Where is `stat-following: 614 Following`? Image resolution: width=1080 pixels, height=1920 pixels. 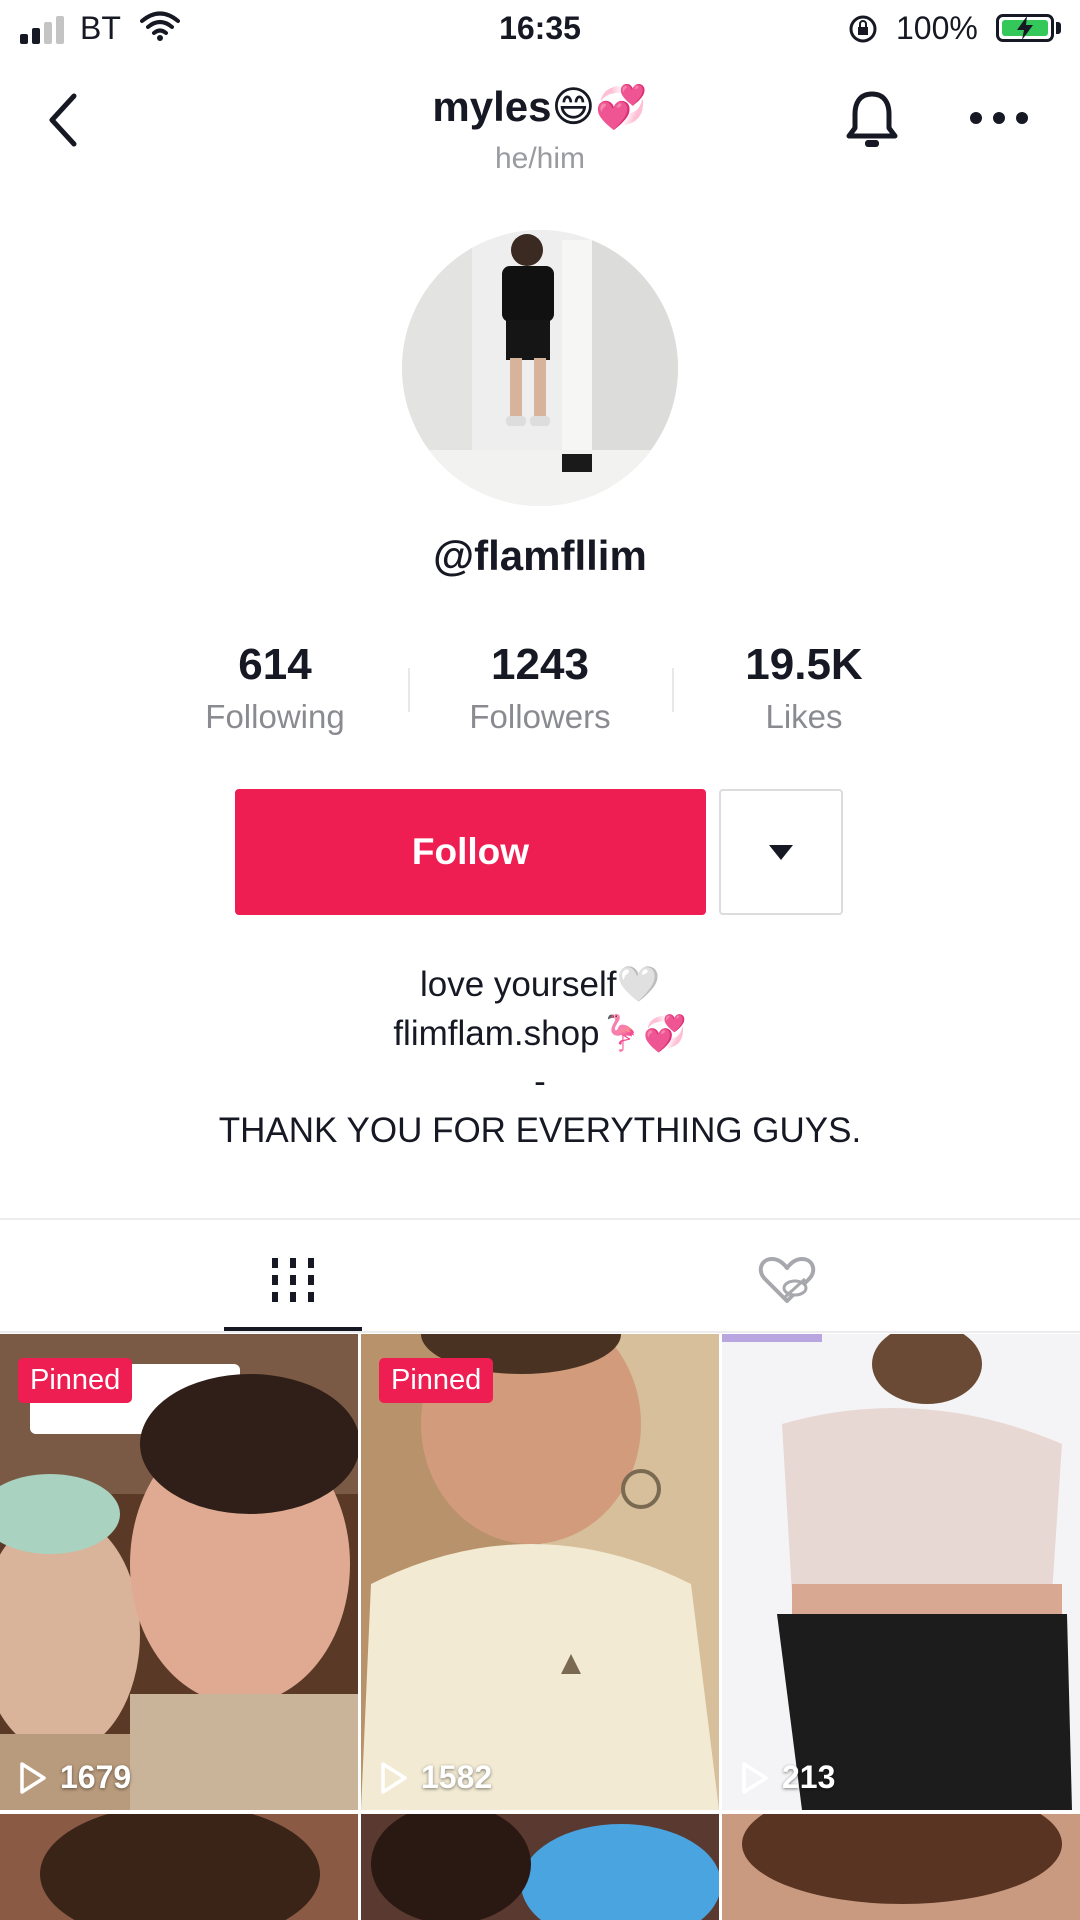 stat-following: 614 Following is located at coordinates (275, 688).